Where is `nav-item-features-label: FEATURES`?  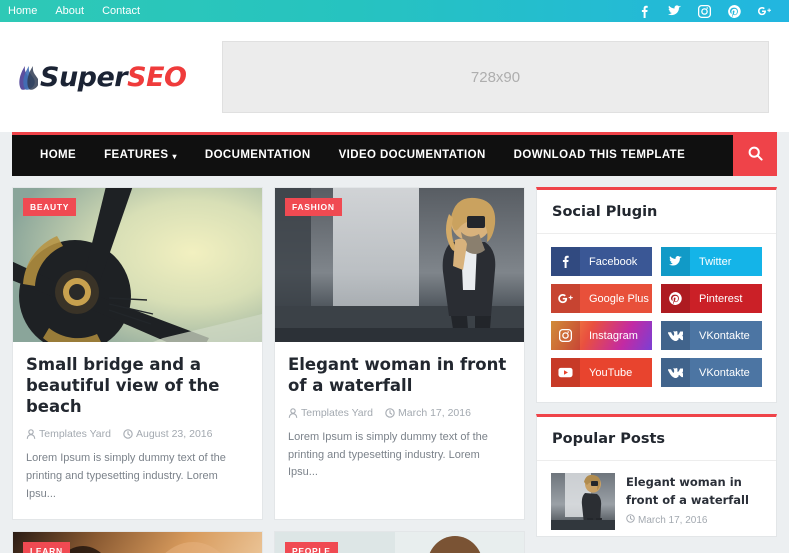 nav-item-features-label: FEATURES is located at coordinates (136, 155).